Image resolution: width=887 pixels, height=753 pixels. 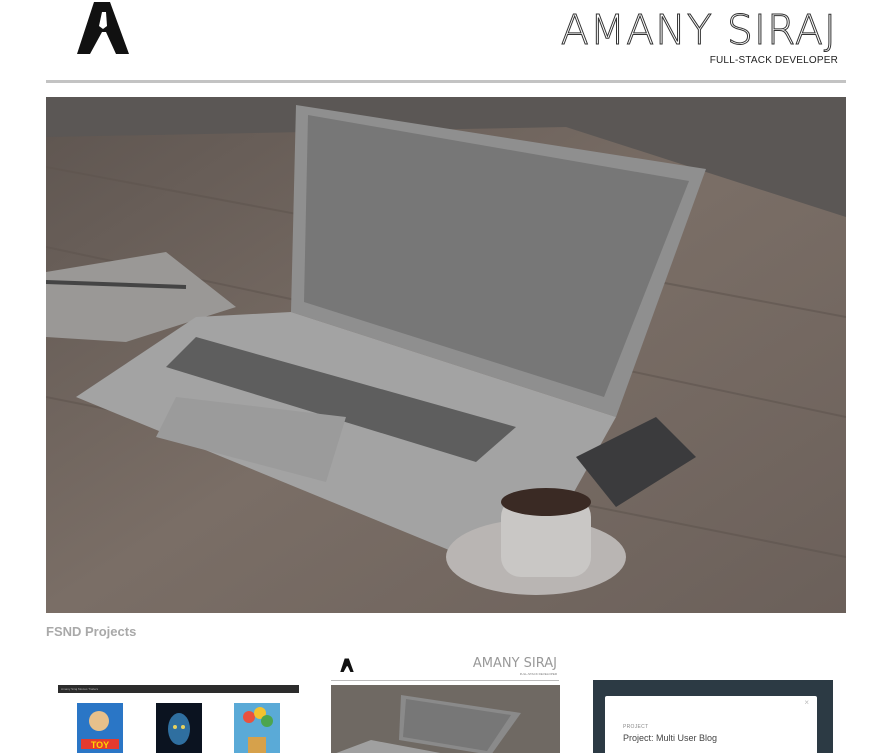 I want to click on project-card-portfolio: AMANY SIRAJ FULL-STACK DEVELOPER, so click(x=445, y=702).